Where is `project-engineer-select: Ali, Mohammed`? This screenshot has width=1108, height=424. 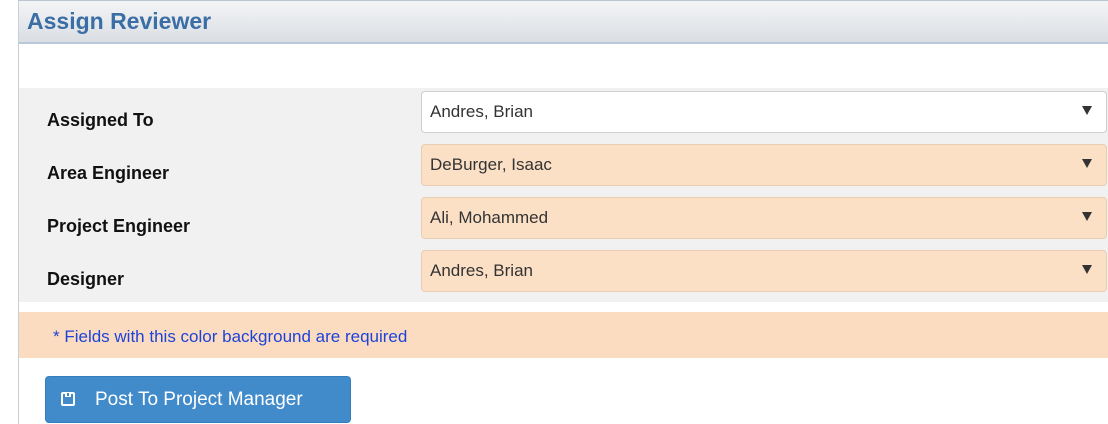
project-engineer-select: Ali, Mohammed is located at coordinates (764, 218).